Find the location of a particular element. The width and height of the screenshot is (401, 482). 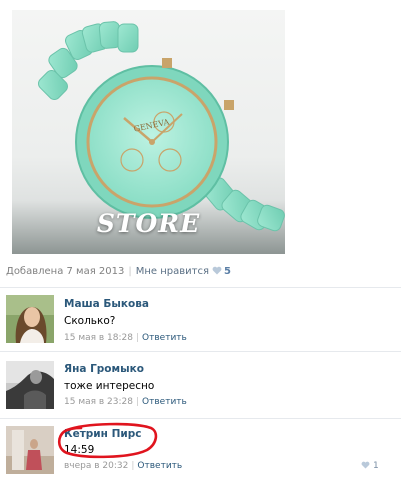

photo-caption: STORE is located at coordinates (148, 223).